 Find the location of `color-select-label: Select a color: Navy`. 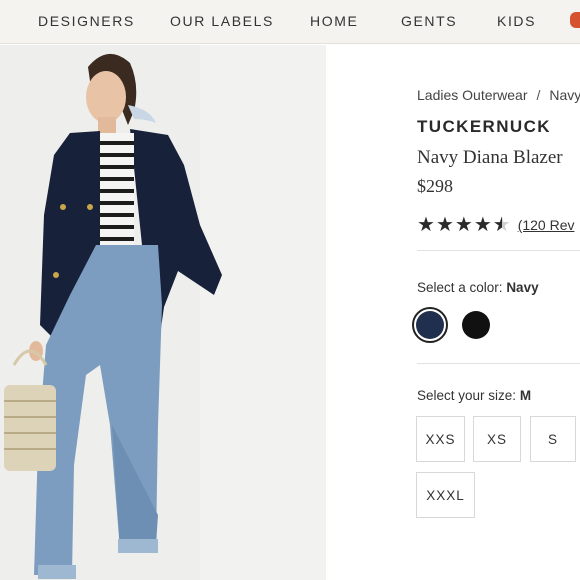

color-select-label: Select a color: Navy is located at coordinates (478, 287).